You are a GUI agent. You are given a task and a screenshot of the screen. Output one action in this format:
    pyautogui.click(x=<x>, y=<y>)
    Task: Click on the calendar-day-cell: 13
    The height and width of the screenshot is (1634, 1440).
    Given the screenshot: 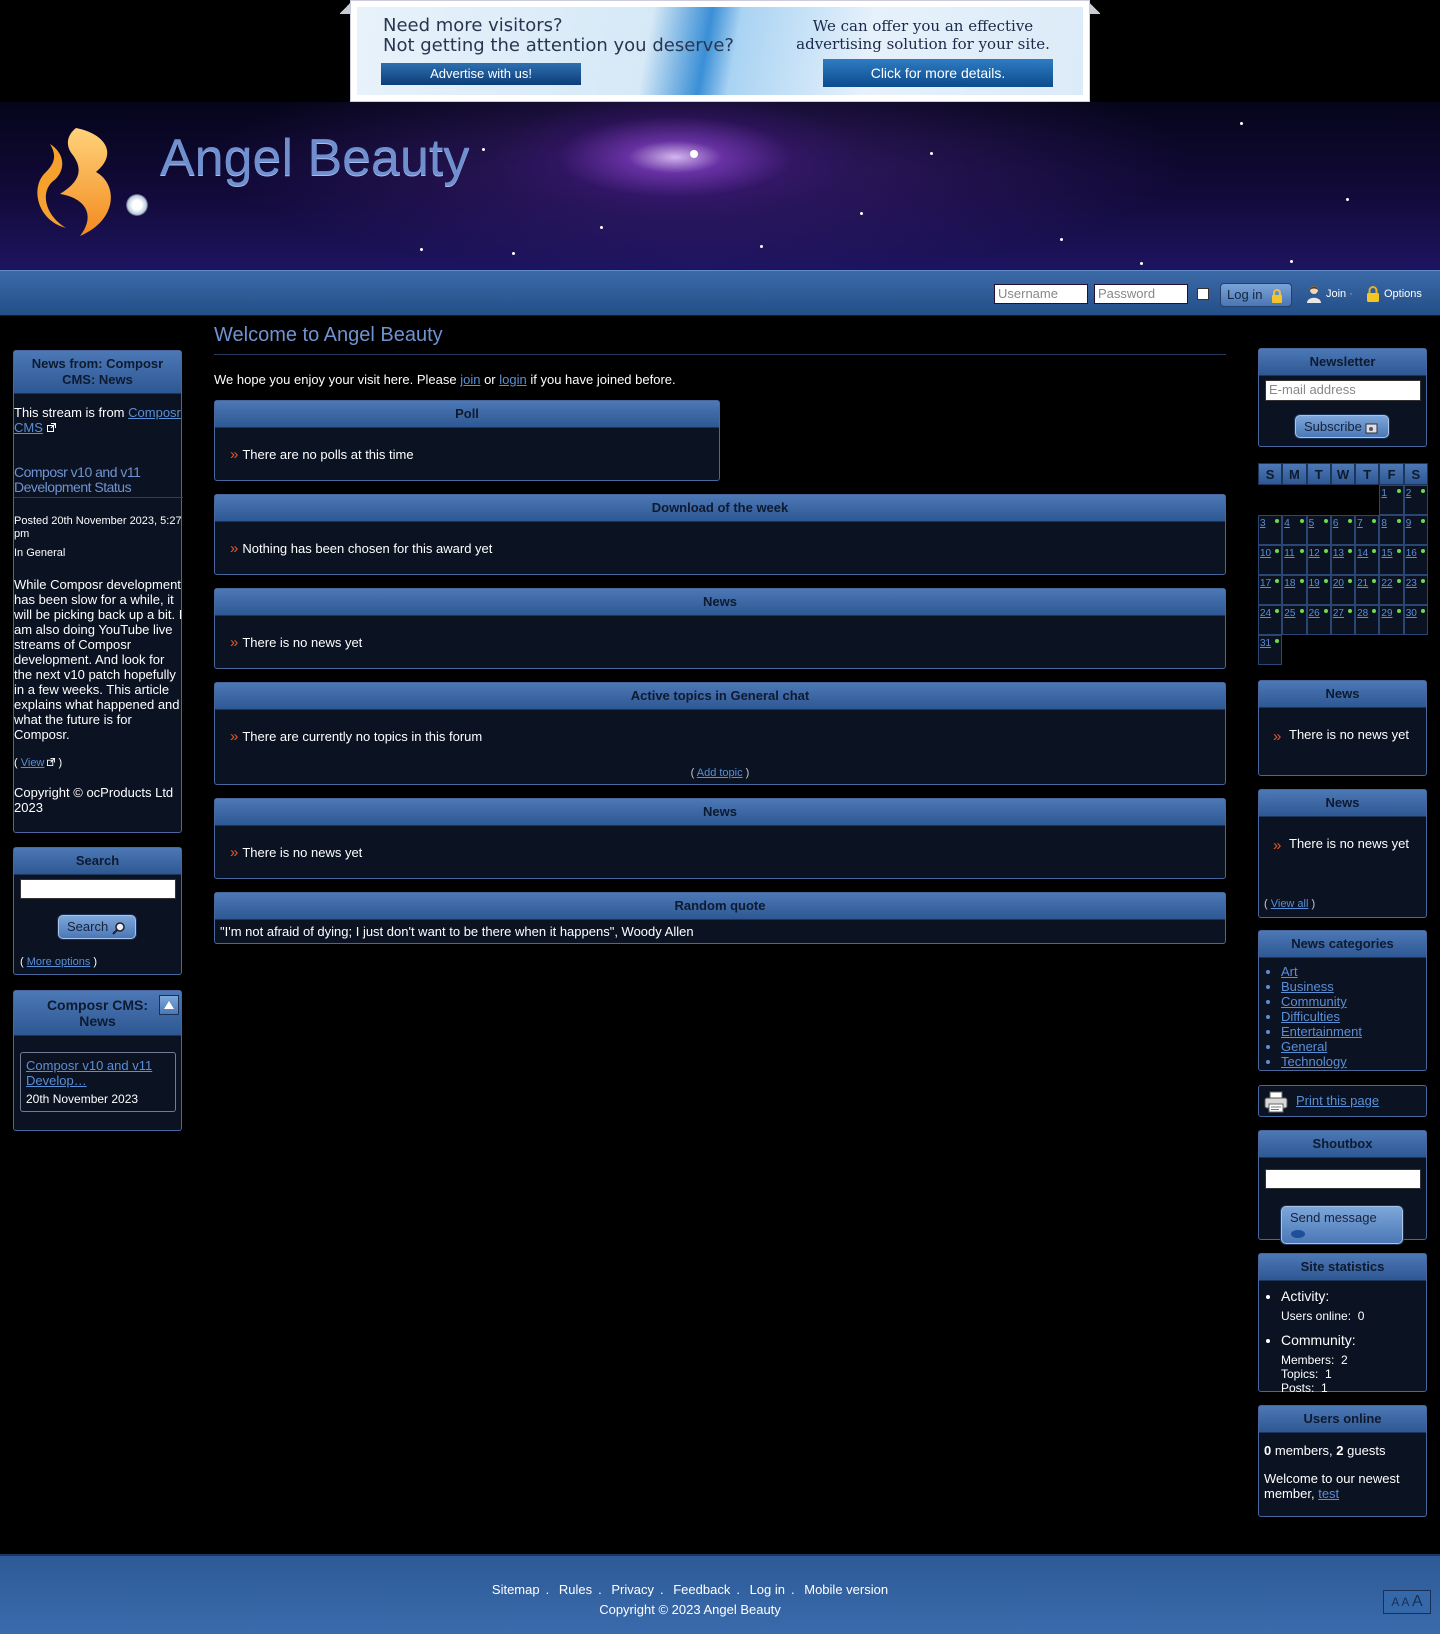 What is the action you would take?
    pyautogui.click(x=1343, y=560)
    